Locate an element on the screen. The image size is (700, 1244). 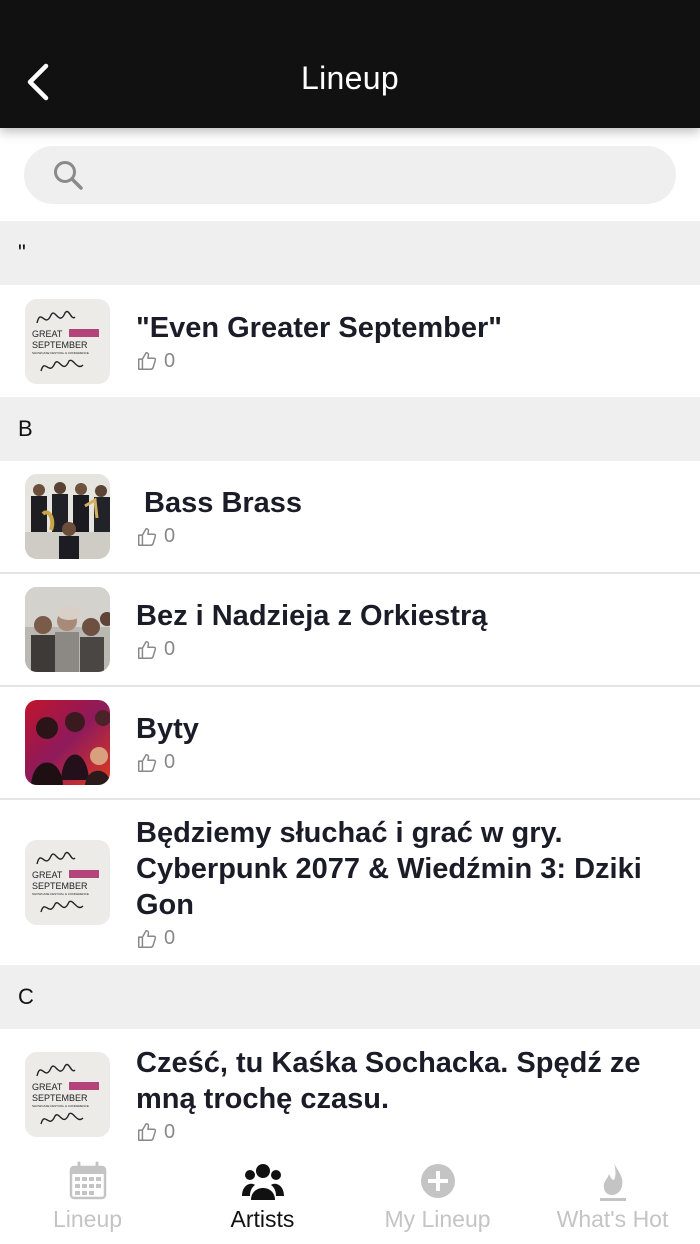
section-header: " is located at coordinates (350, 253).